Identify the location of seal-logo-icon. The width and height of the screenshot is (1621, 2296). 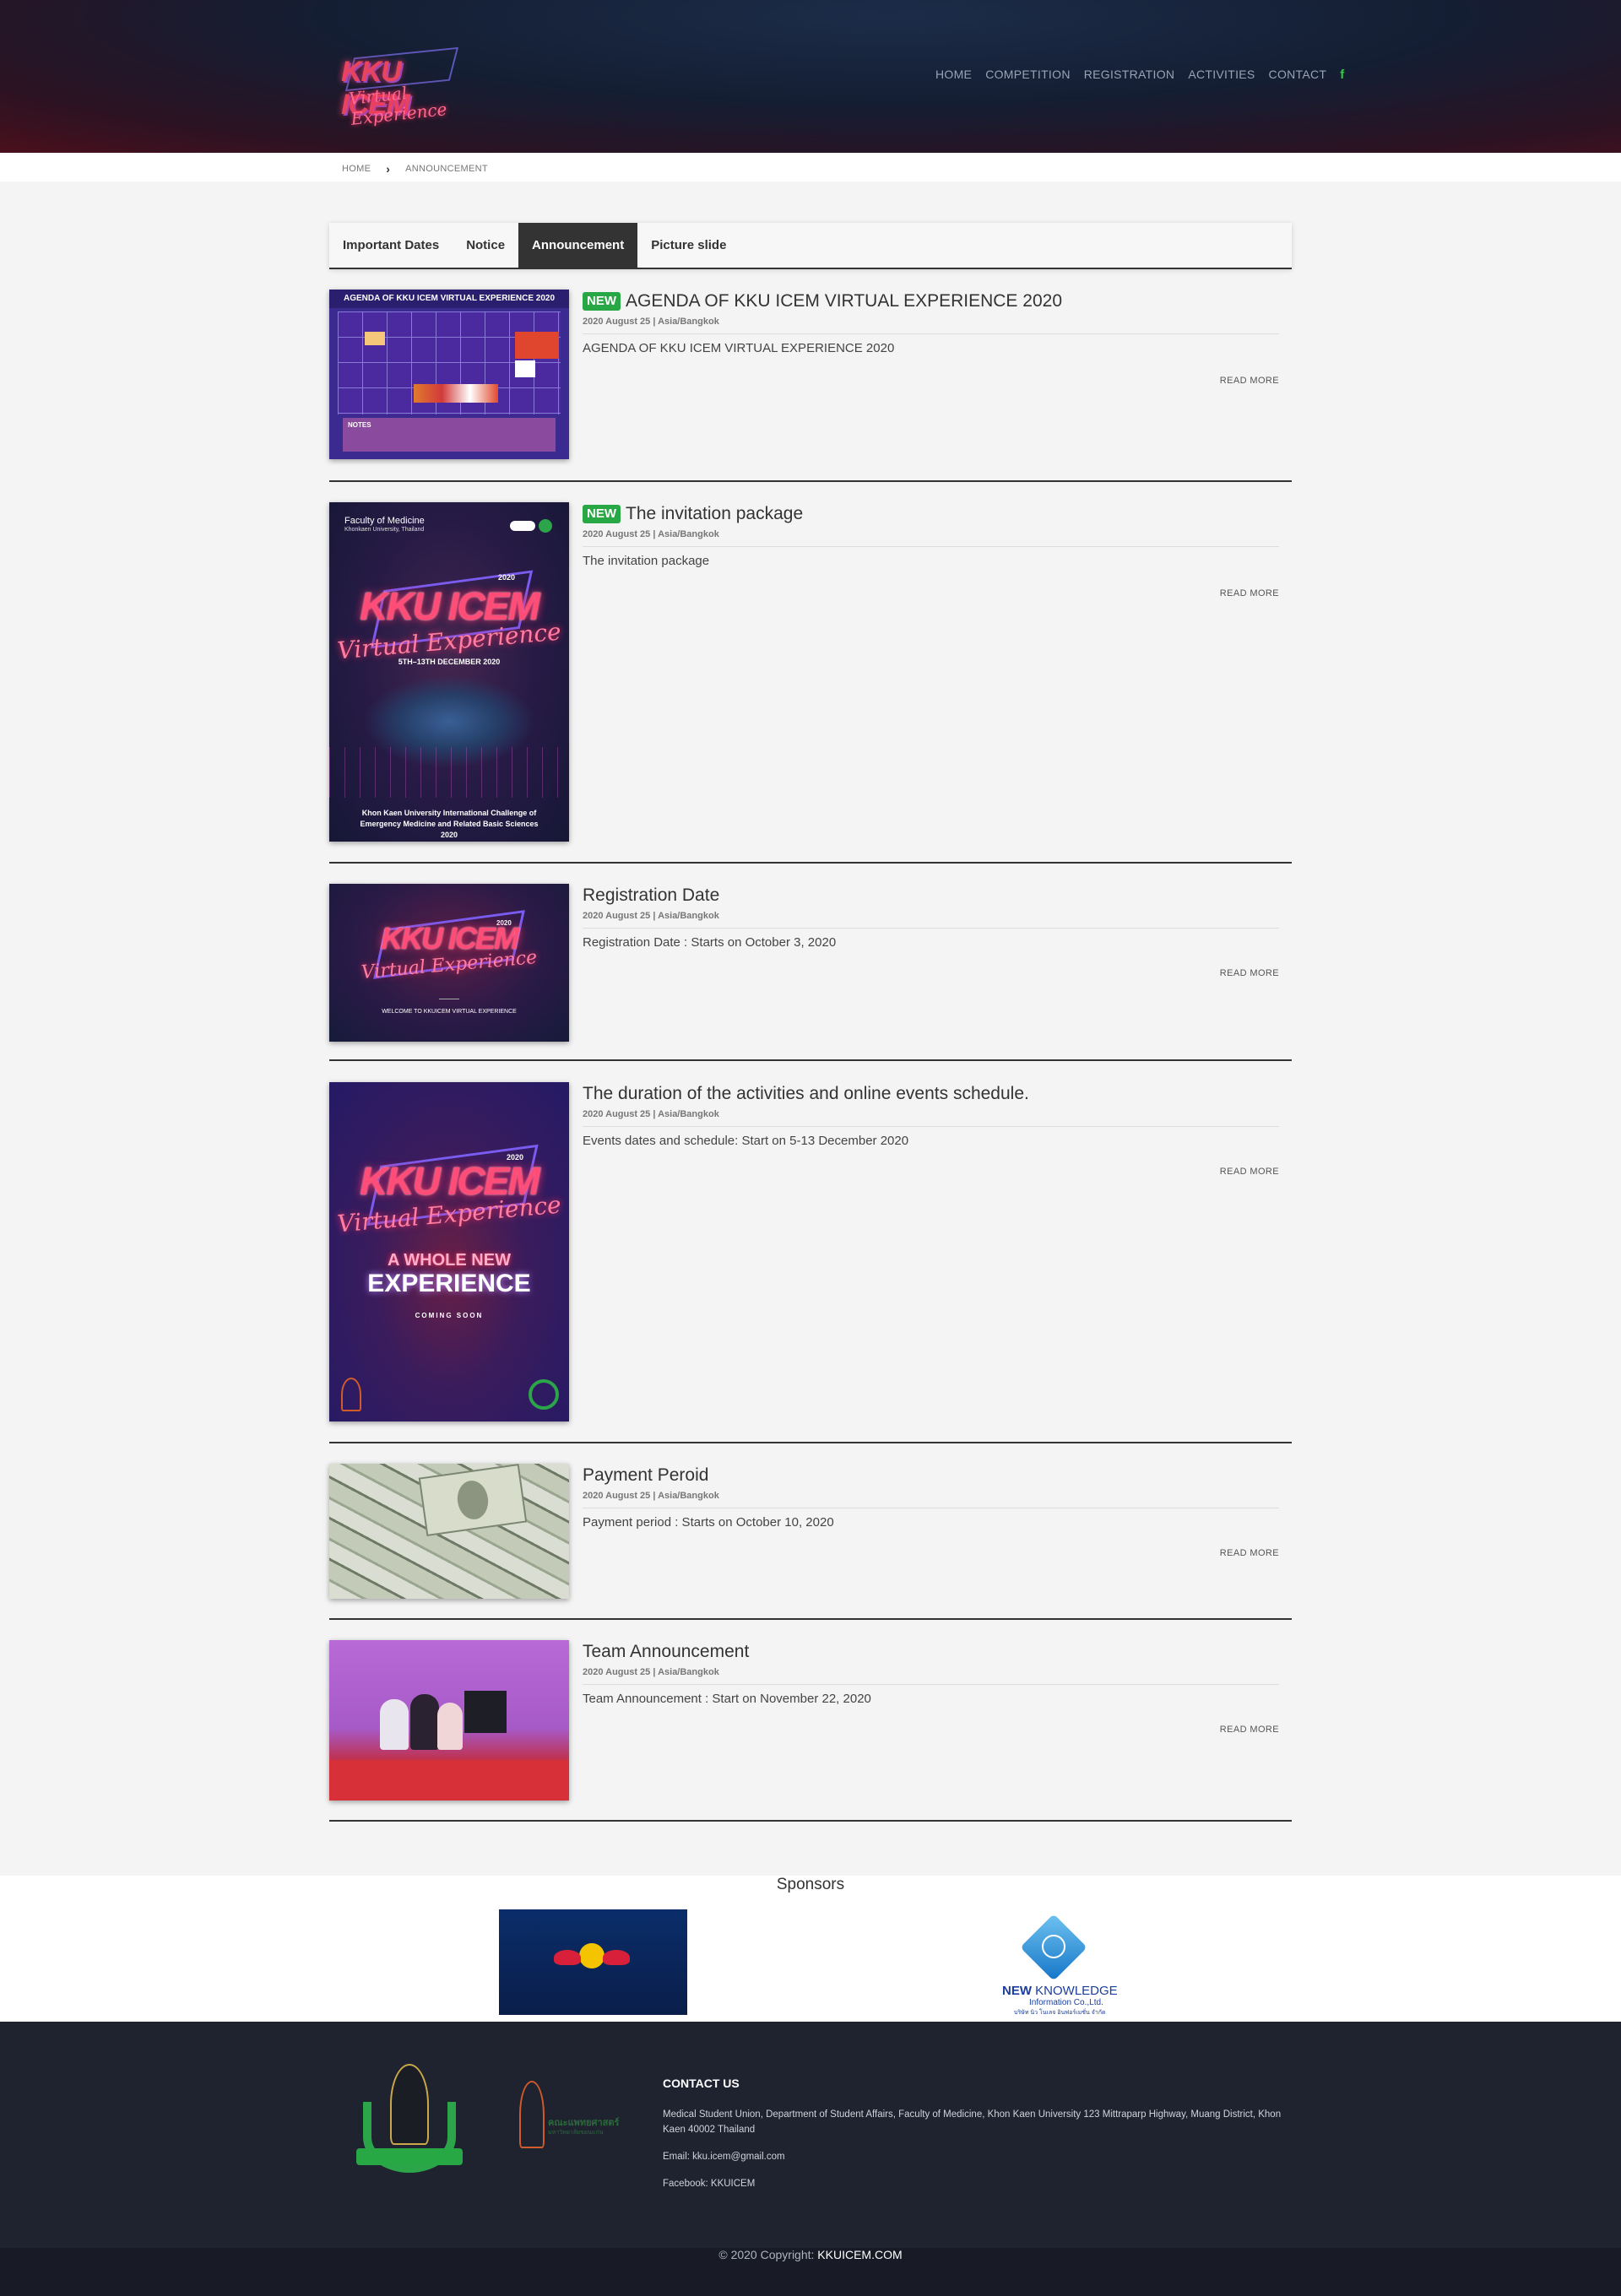
(544, 1394).